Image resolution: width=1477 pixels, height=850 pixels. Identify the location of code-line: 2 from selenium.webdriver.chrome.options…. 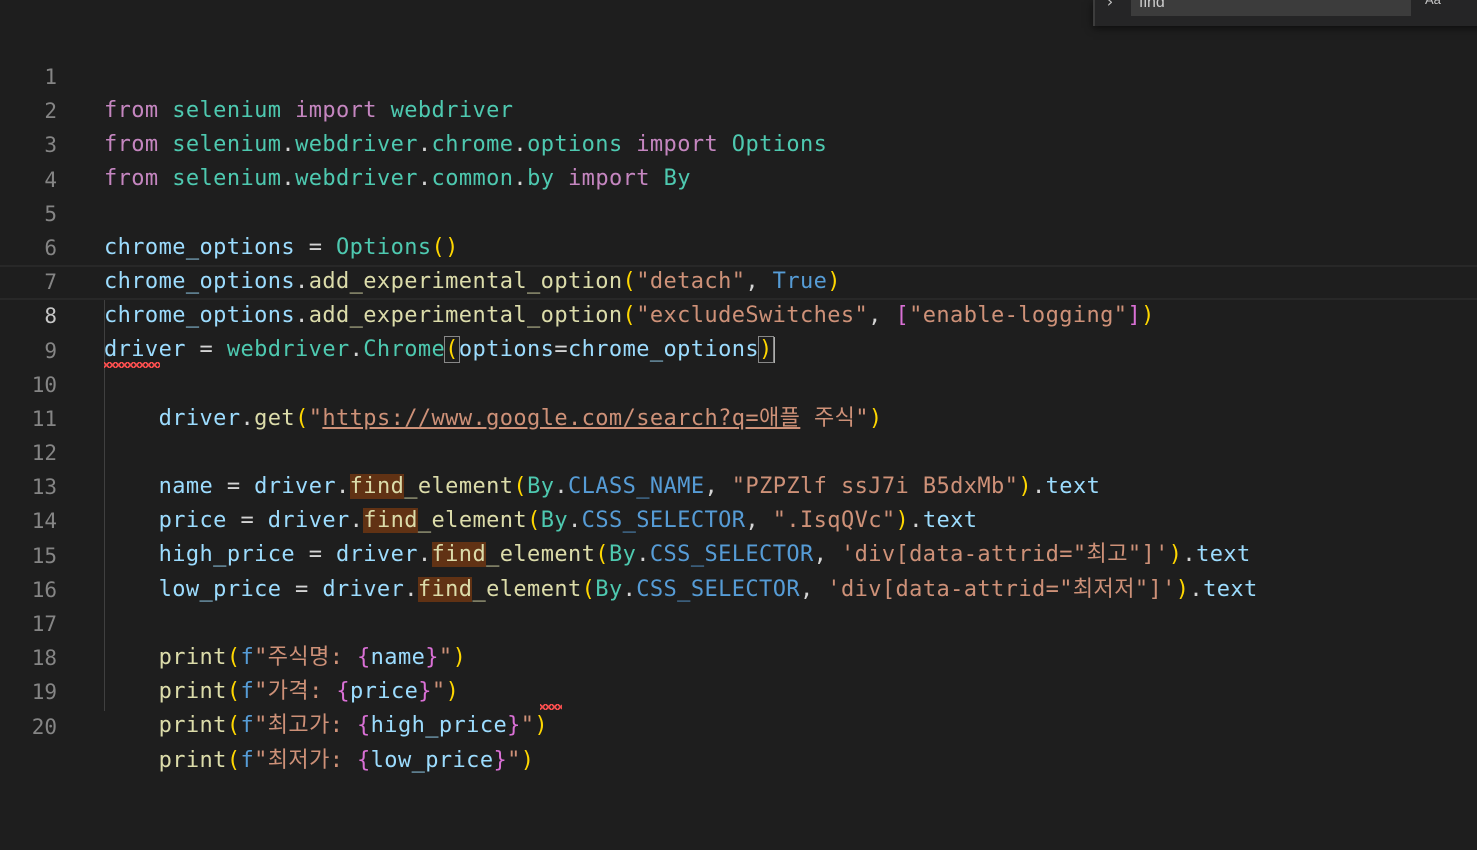
(738, 108).